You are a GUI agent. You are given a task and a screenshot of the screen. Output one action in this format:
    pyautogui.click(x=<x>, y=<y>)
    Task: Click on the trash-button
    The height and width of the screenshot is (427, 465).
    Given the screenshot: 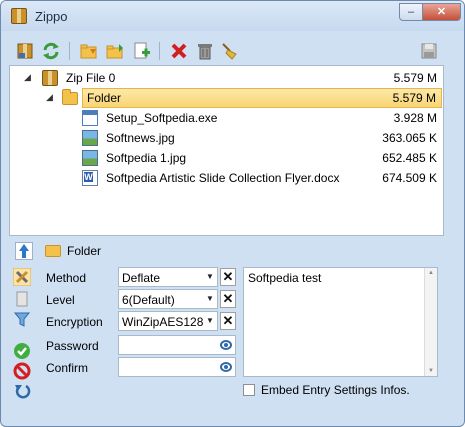 What is the action you would take?
    pyautogui.click(x=205, y=51)
    